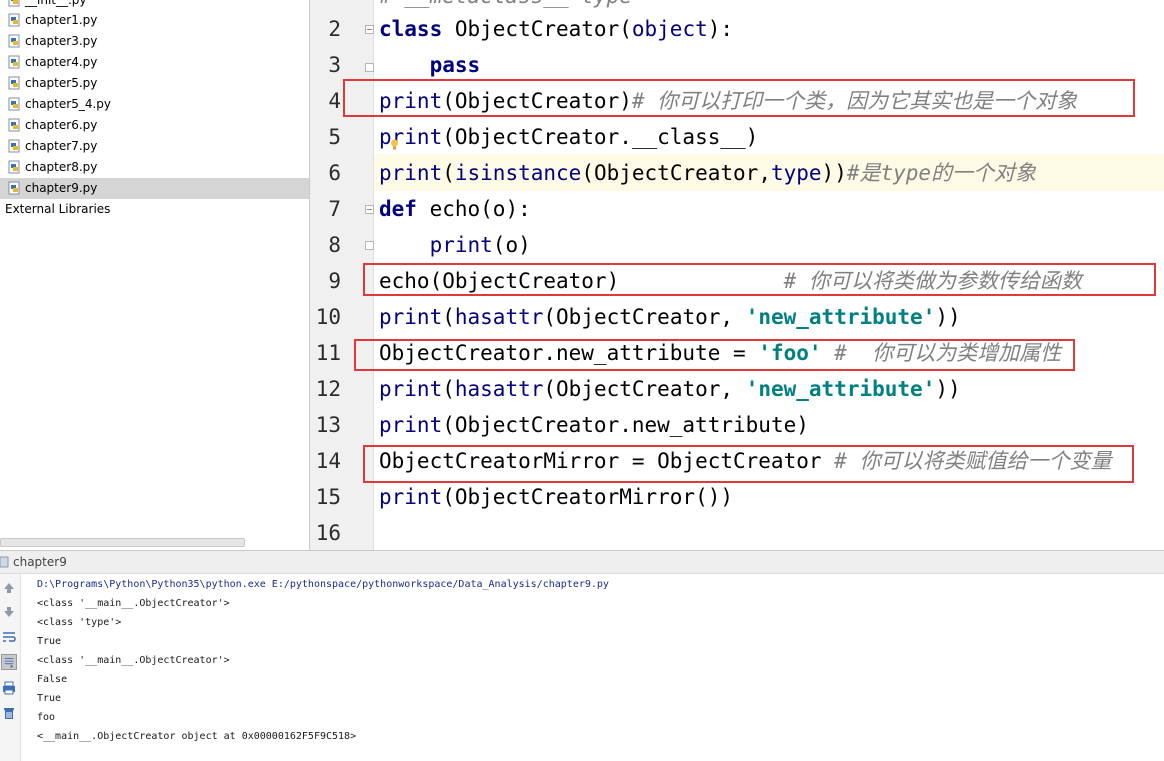 This screenshot has width=1164, height=761. What do you see at coordinates (840, 317) in the screenshot?
I see `string-token: 'new_attribute'` at bounding box center [840, 317].